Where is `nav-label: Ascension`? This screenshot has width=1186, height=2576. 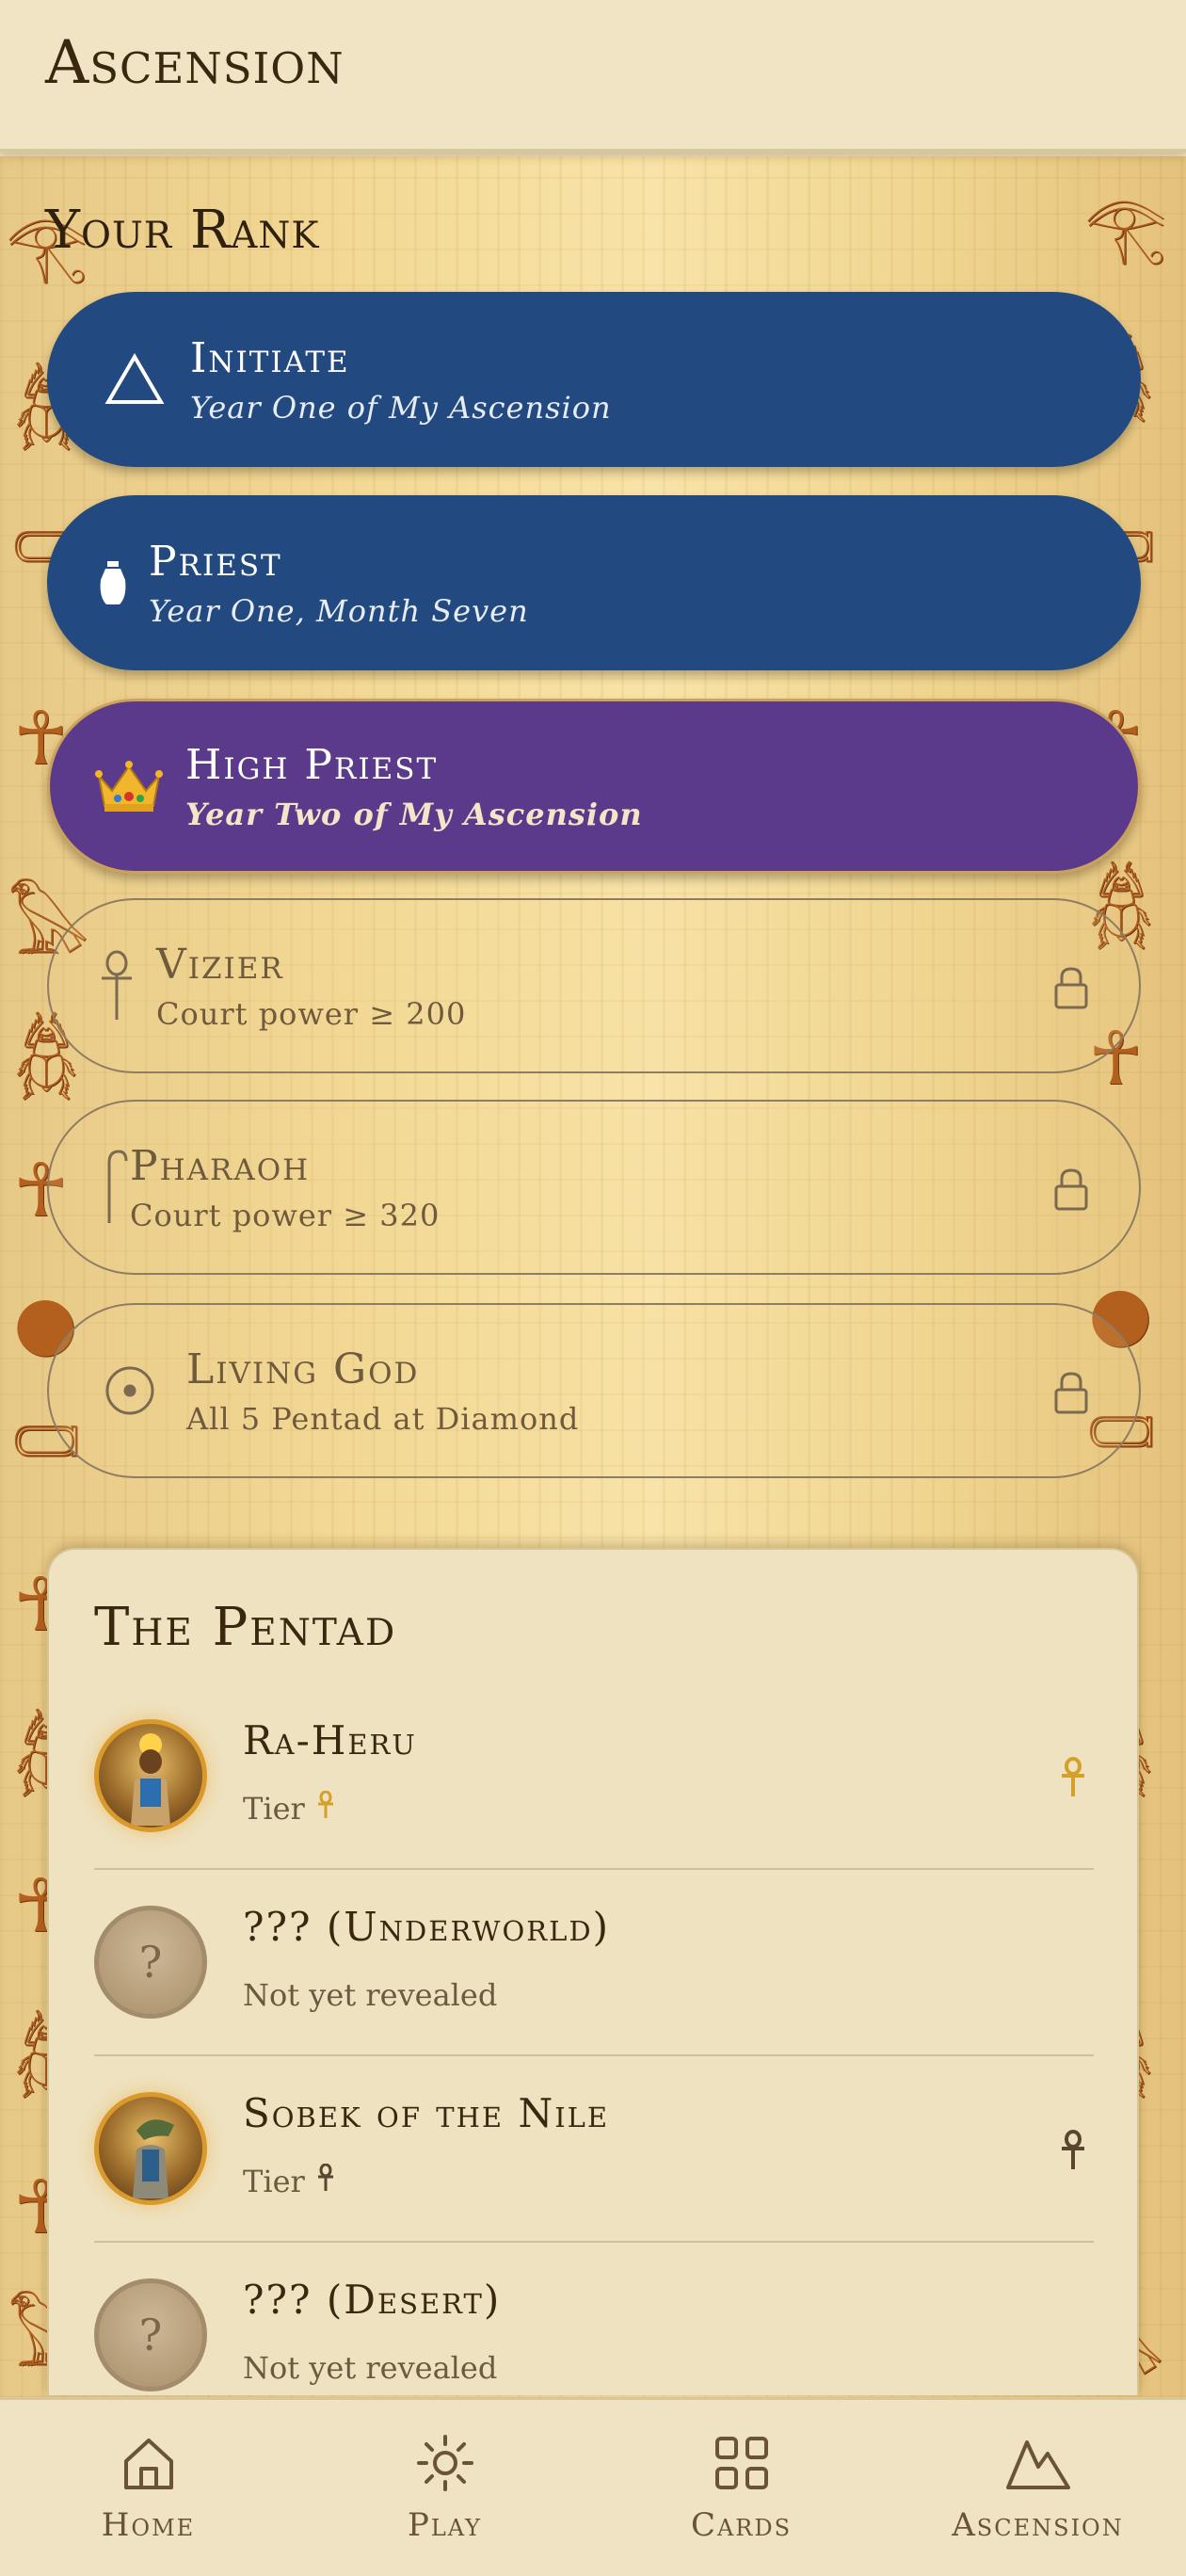 nav-label: Ascension is located at coordinates (1038, 2524).